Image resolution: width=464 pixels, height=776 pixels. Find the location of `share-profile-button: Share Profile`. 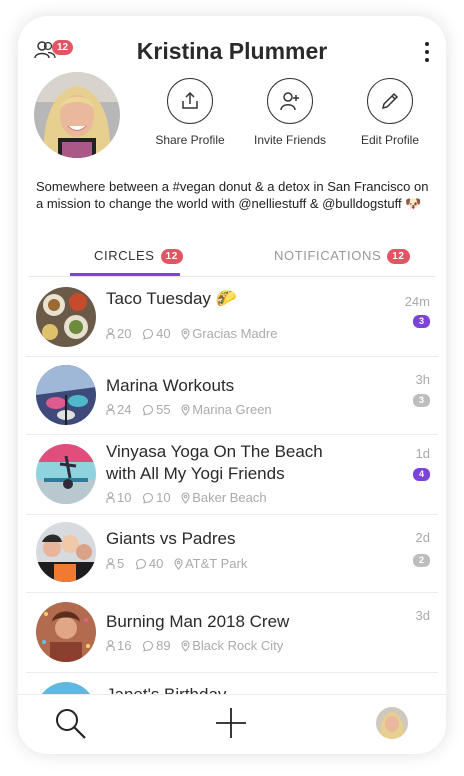

share-profile-button: Share Profile is located at coordinates (190, 112).